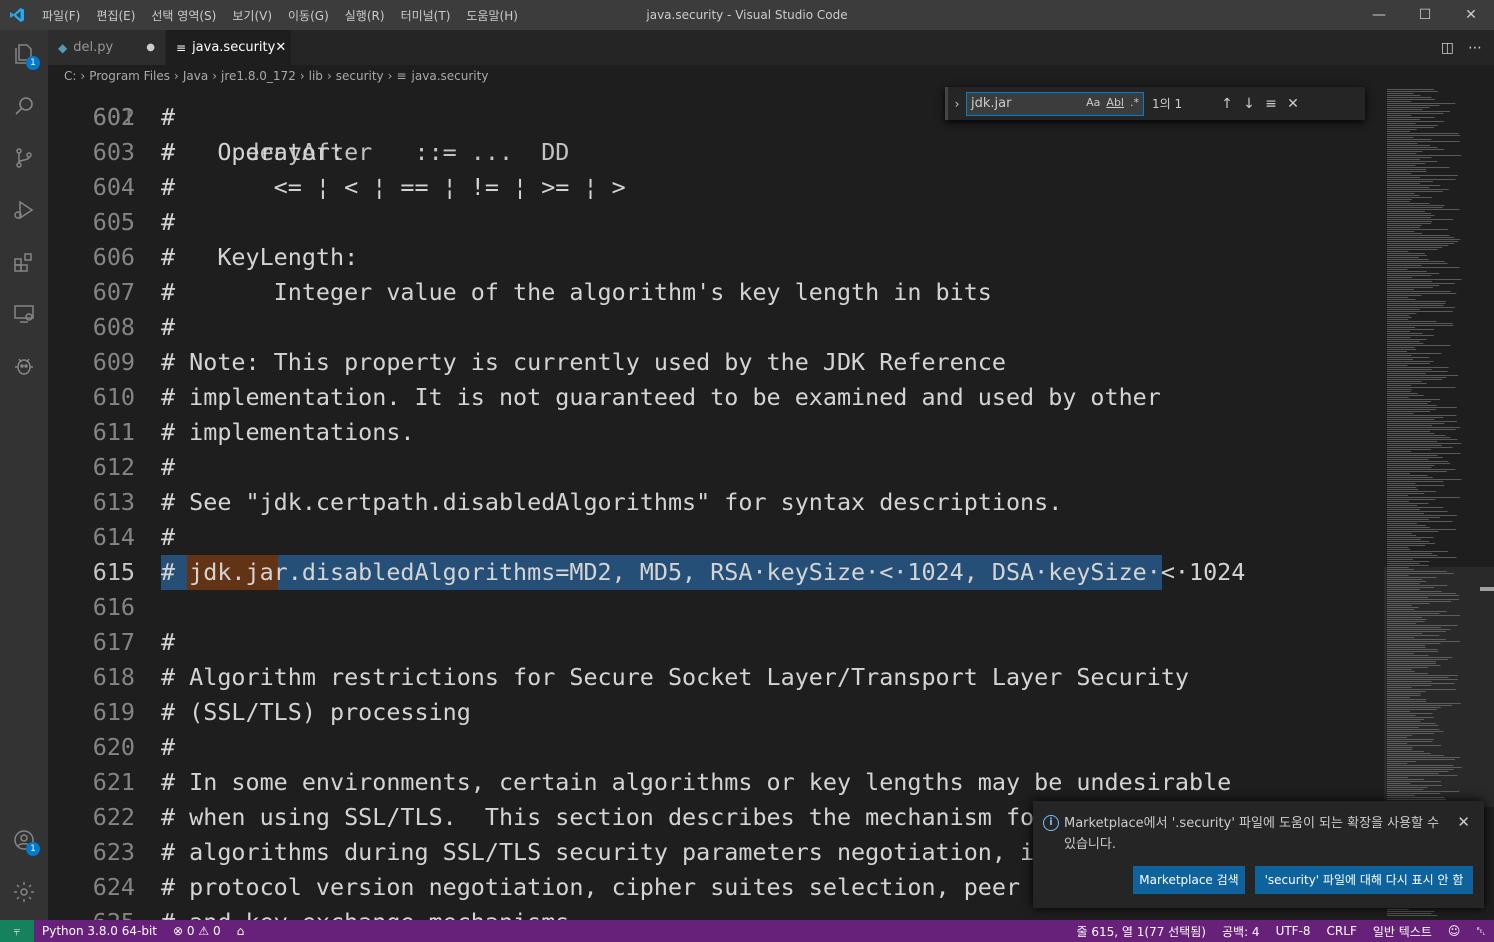  What do you see at coordinates (241, 931) in the screenshot?
I see `live-share-icon: ⌂` at bounding box center [241, 931].